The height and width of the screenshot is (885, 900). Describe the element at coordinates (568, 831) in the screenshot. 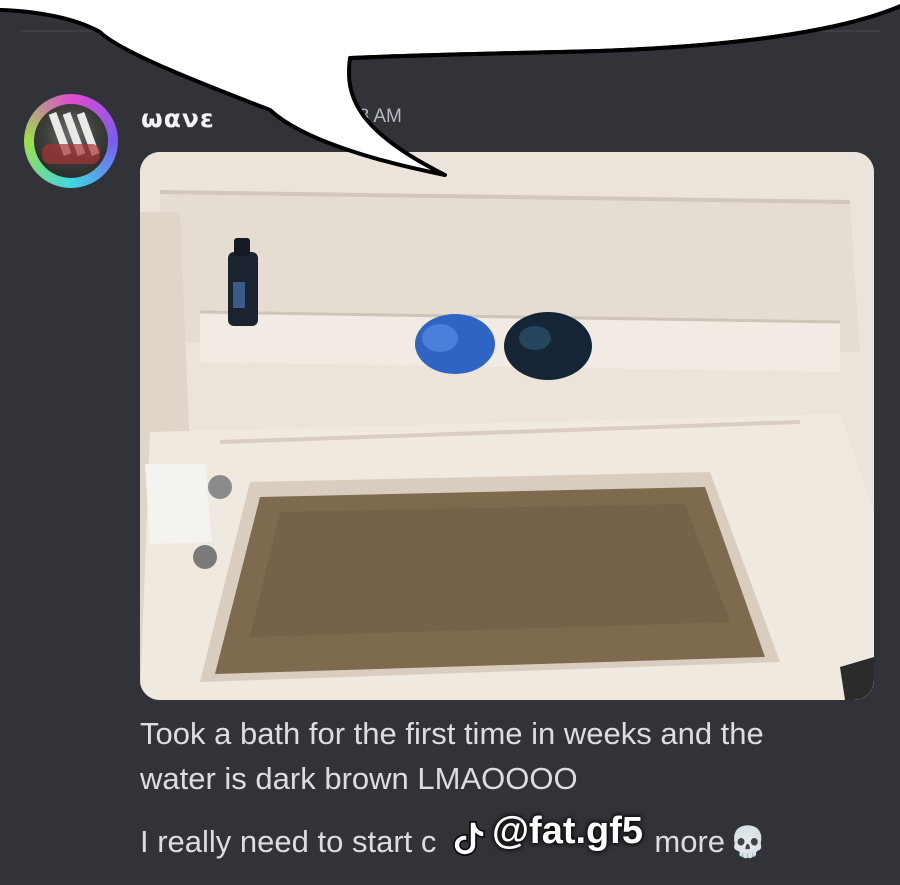

I see `watermark-text: @fat.gf5` at that location.